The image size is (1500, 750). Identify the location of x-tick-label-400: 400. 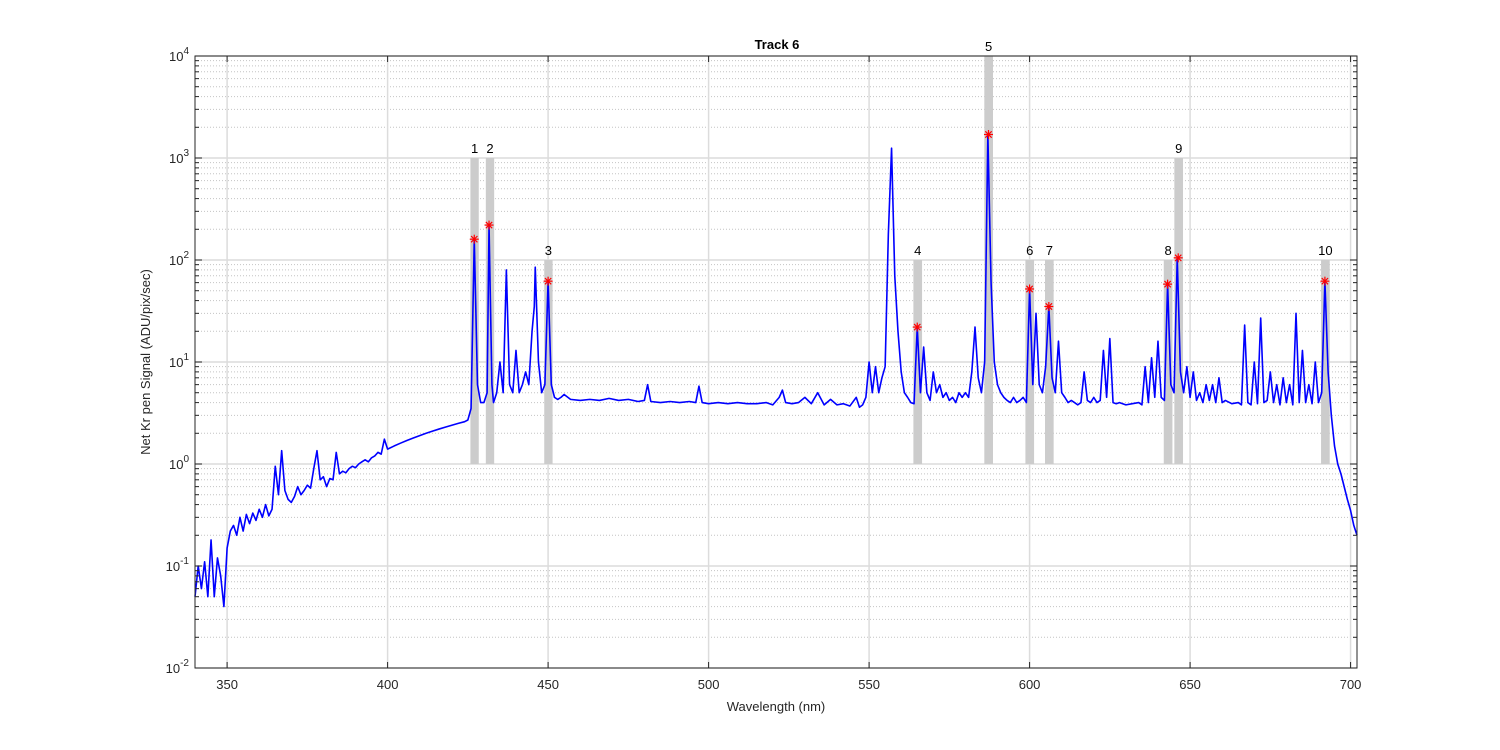
(388, 684).